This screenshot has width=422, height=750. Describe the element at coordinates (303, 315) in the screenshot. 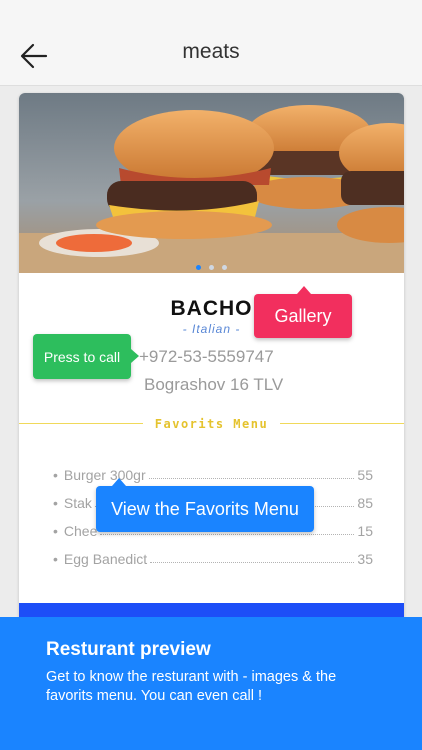

I see `gallery-tooltip-label: Gallery` at that location.